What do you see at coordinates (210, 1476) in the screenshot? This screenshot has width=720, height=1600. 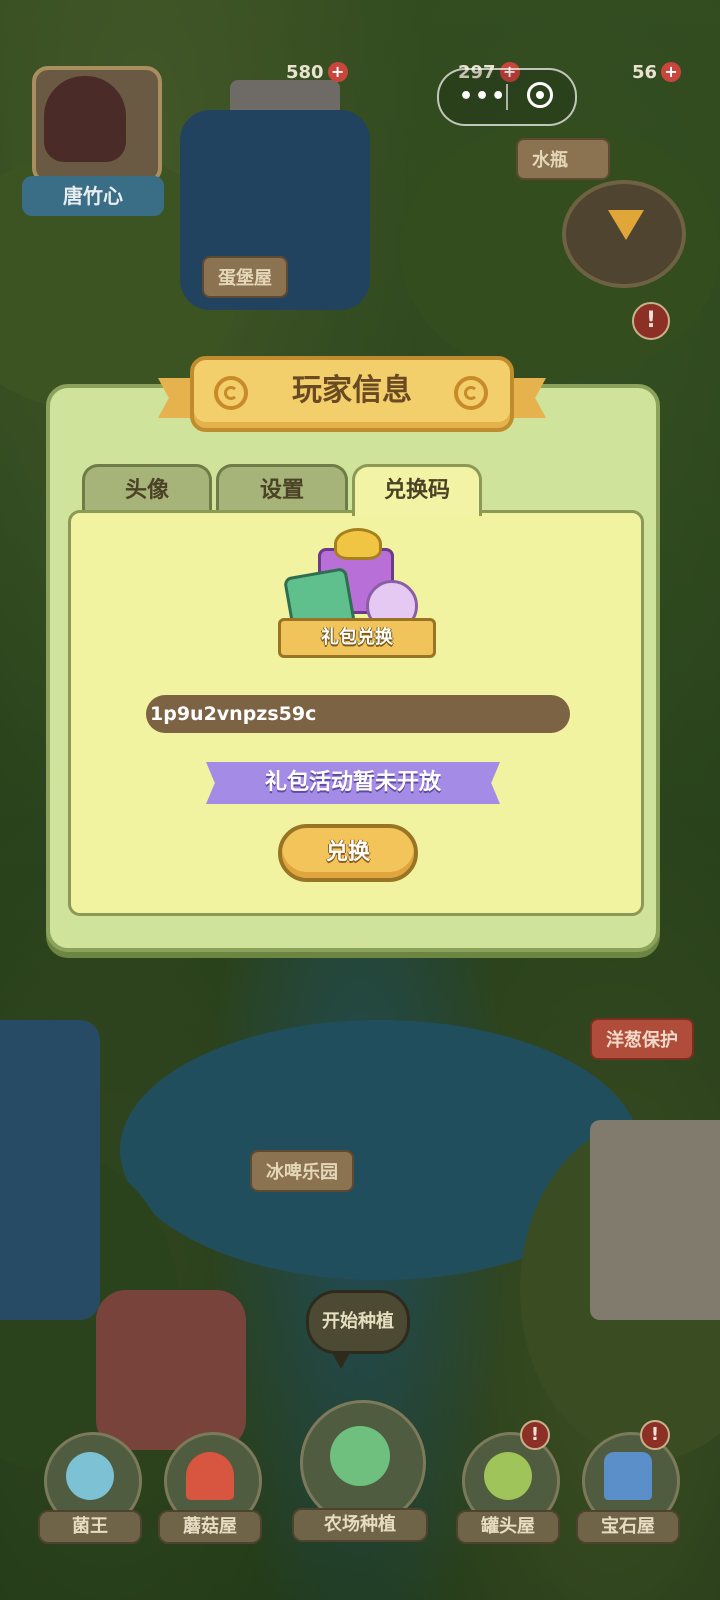 I see `mushroom-house-icon` at bounding box center [210, 1476].